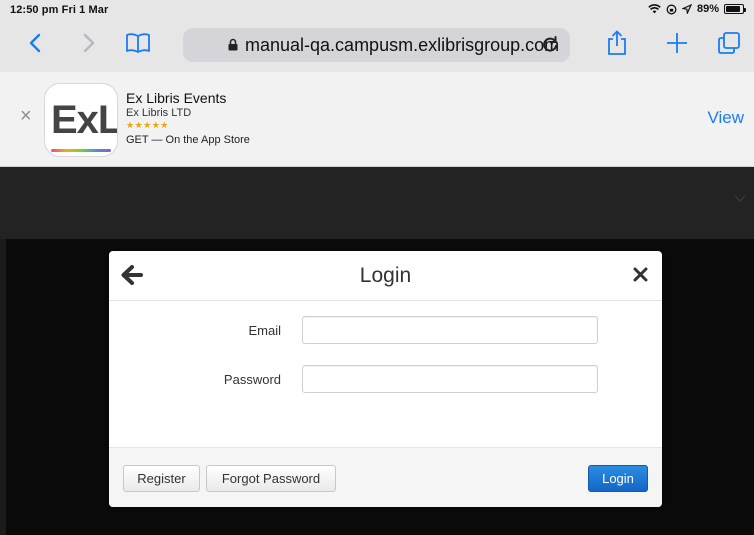  I want to click on login-button: Login, so click(618, 478).